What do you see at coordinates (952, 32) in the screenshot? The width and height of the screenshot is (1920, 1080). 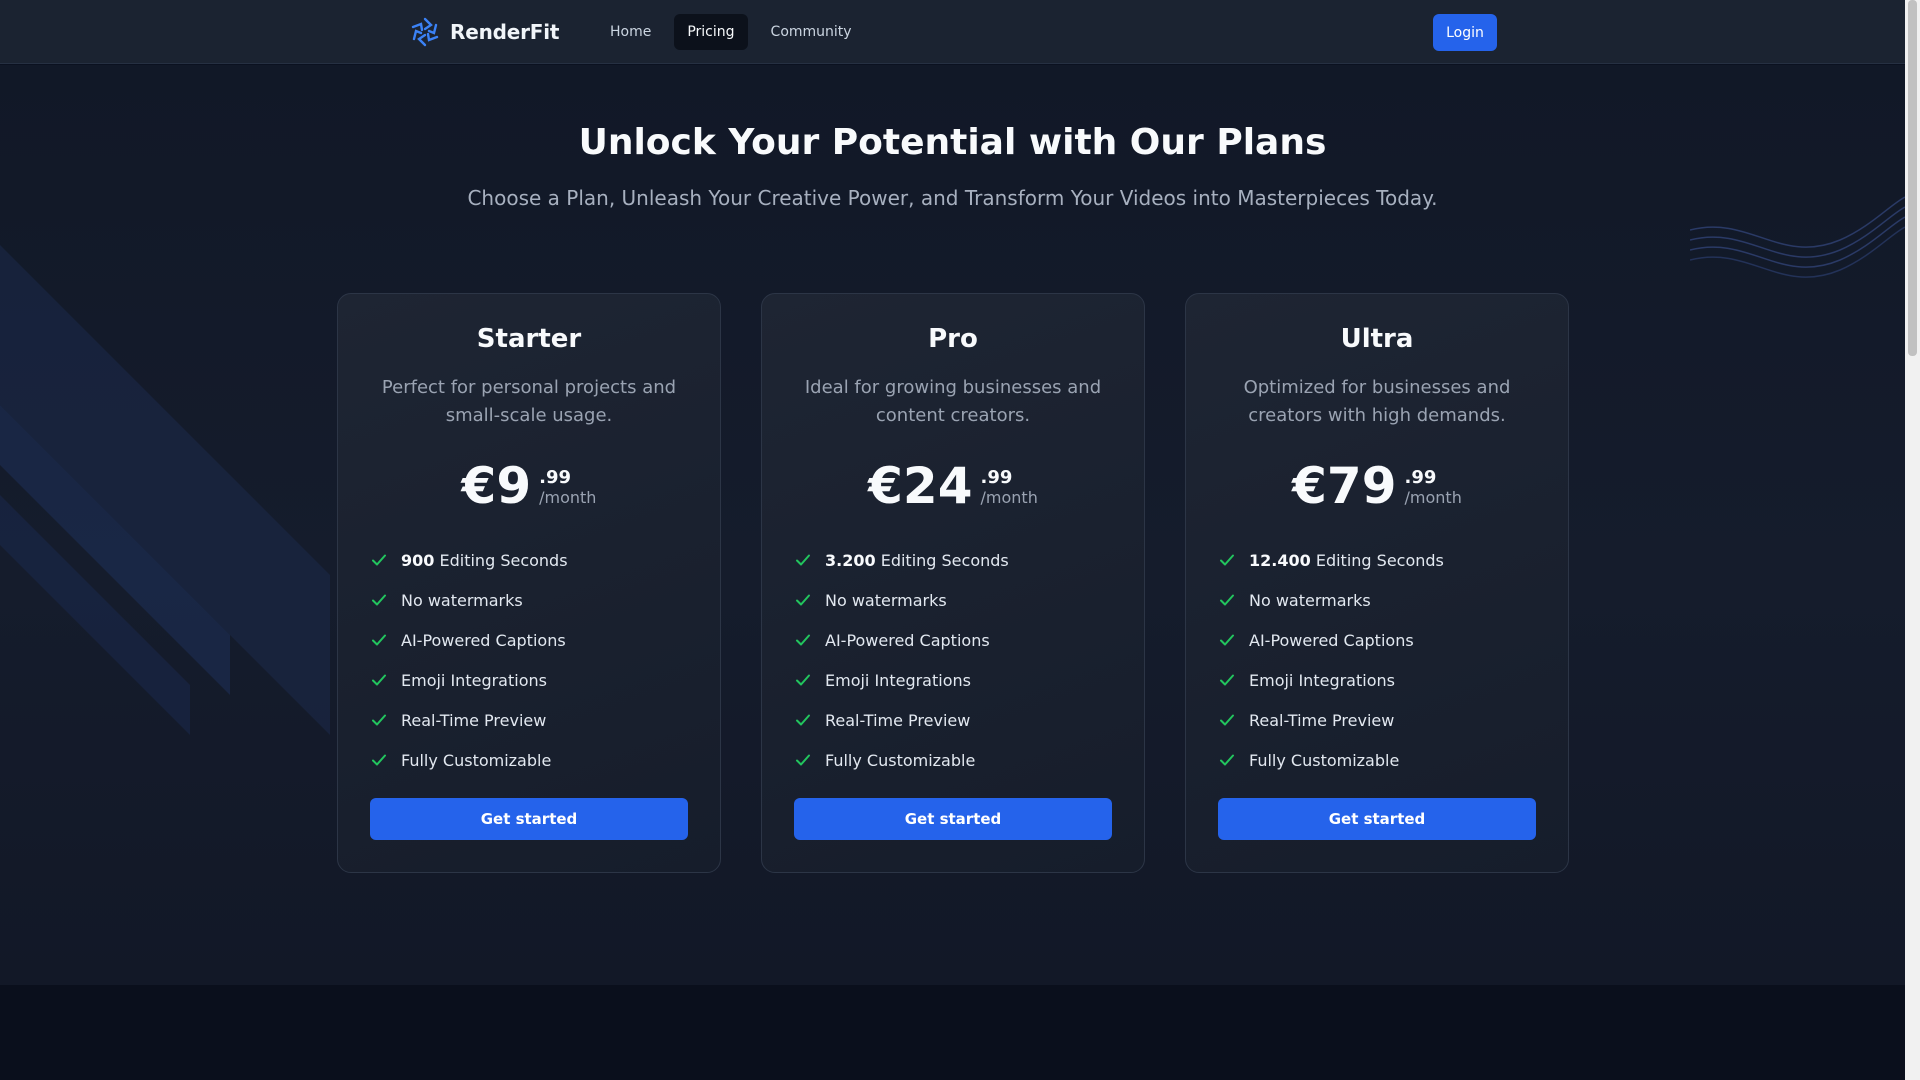 I see `top-navbar: RenderFit Home Pricing Community Login` at bounding box center [952, 32].